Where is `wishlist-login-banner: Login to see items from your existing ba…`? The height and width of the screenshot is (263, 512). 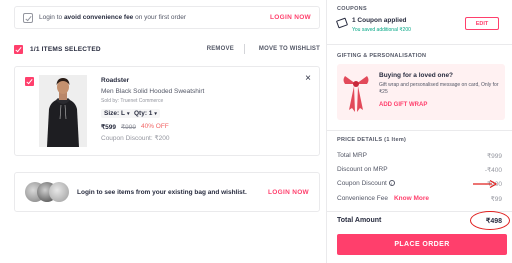 wishlist-login-banner: Login to see items from your existing ba… is located at coordinates (167, 192).